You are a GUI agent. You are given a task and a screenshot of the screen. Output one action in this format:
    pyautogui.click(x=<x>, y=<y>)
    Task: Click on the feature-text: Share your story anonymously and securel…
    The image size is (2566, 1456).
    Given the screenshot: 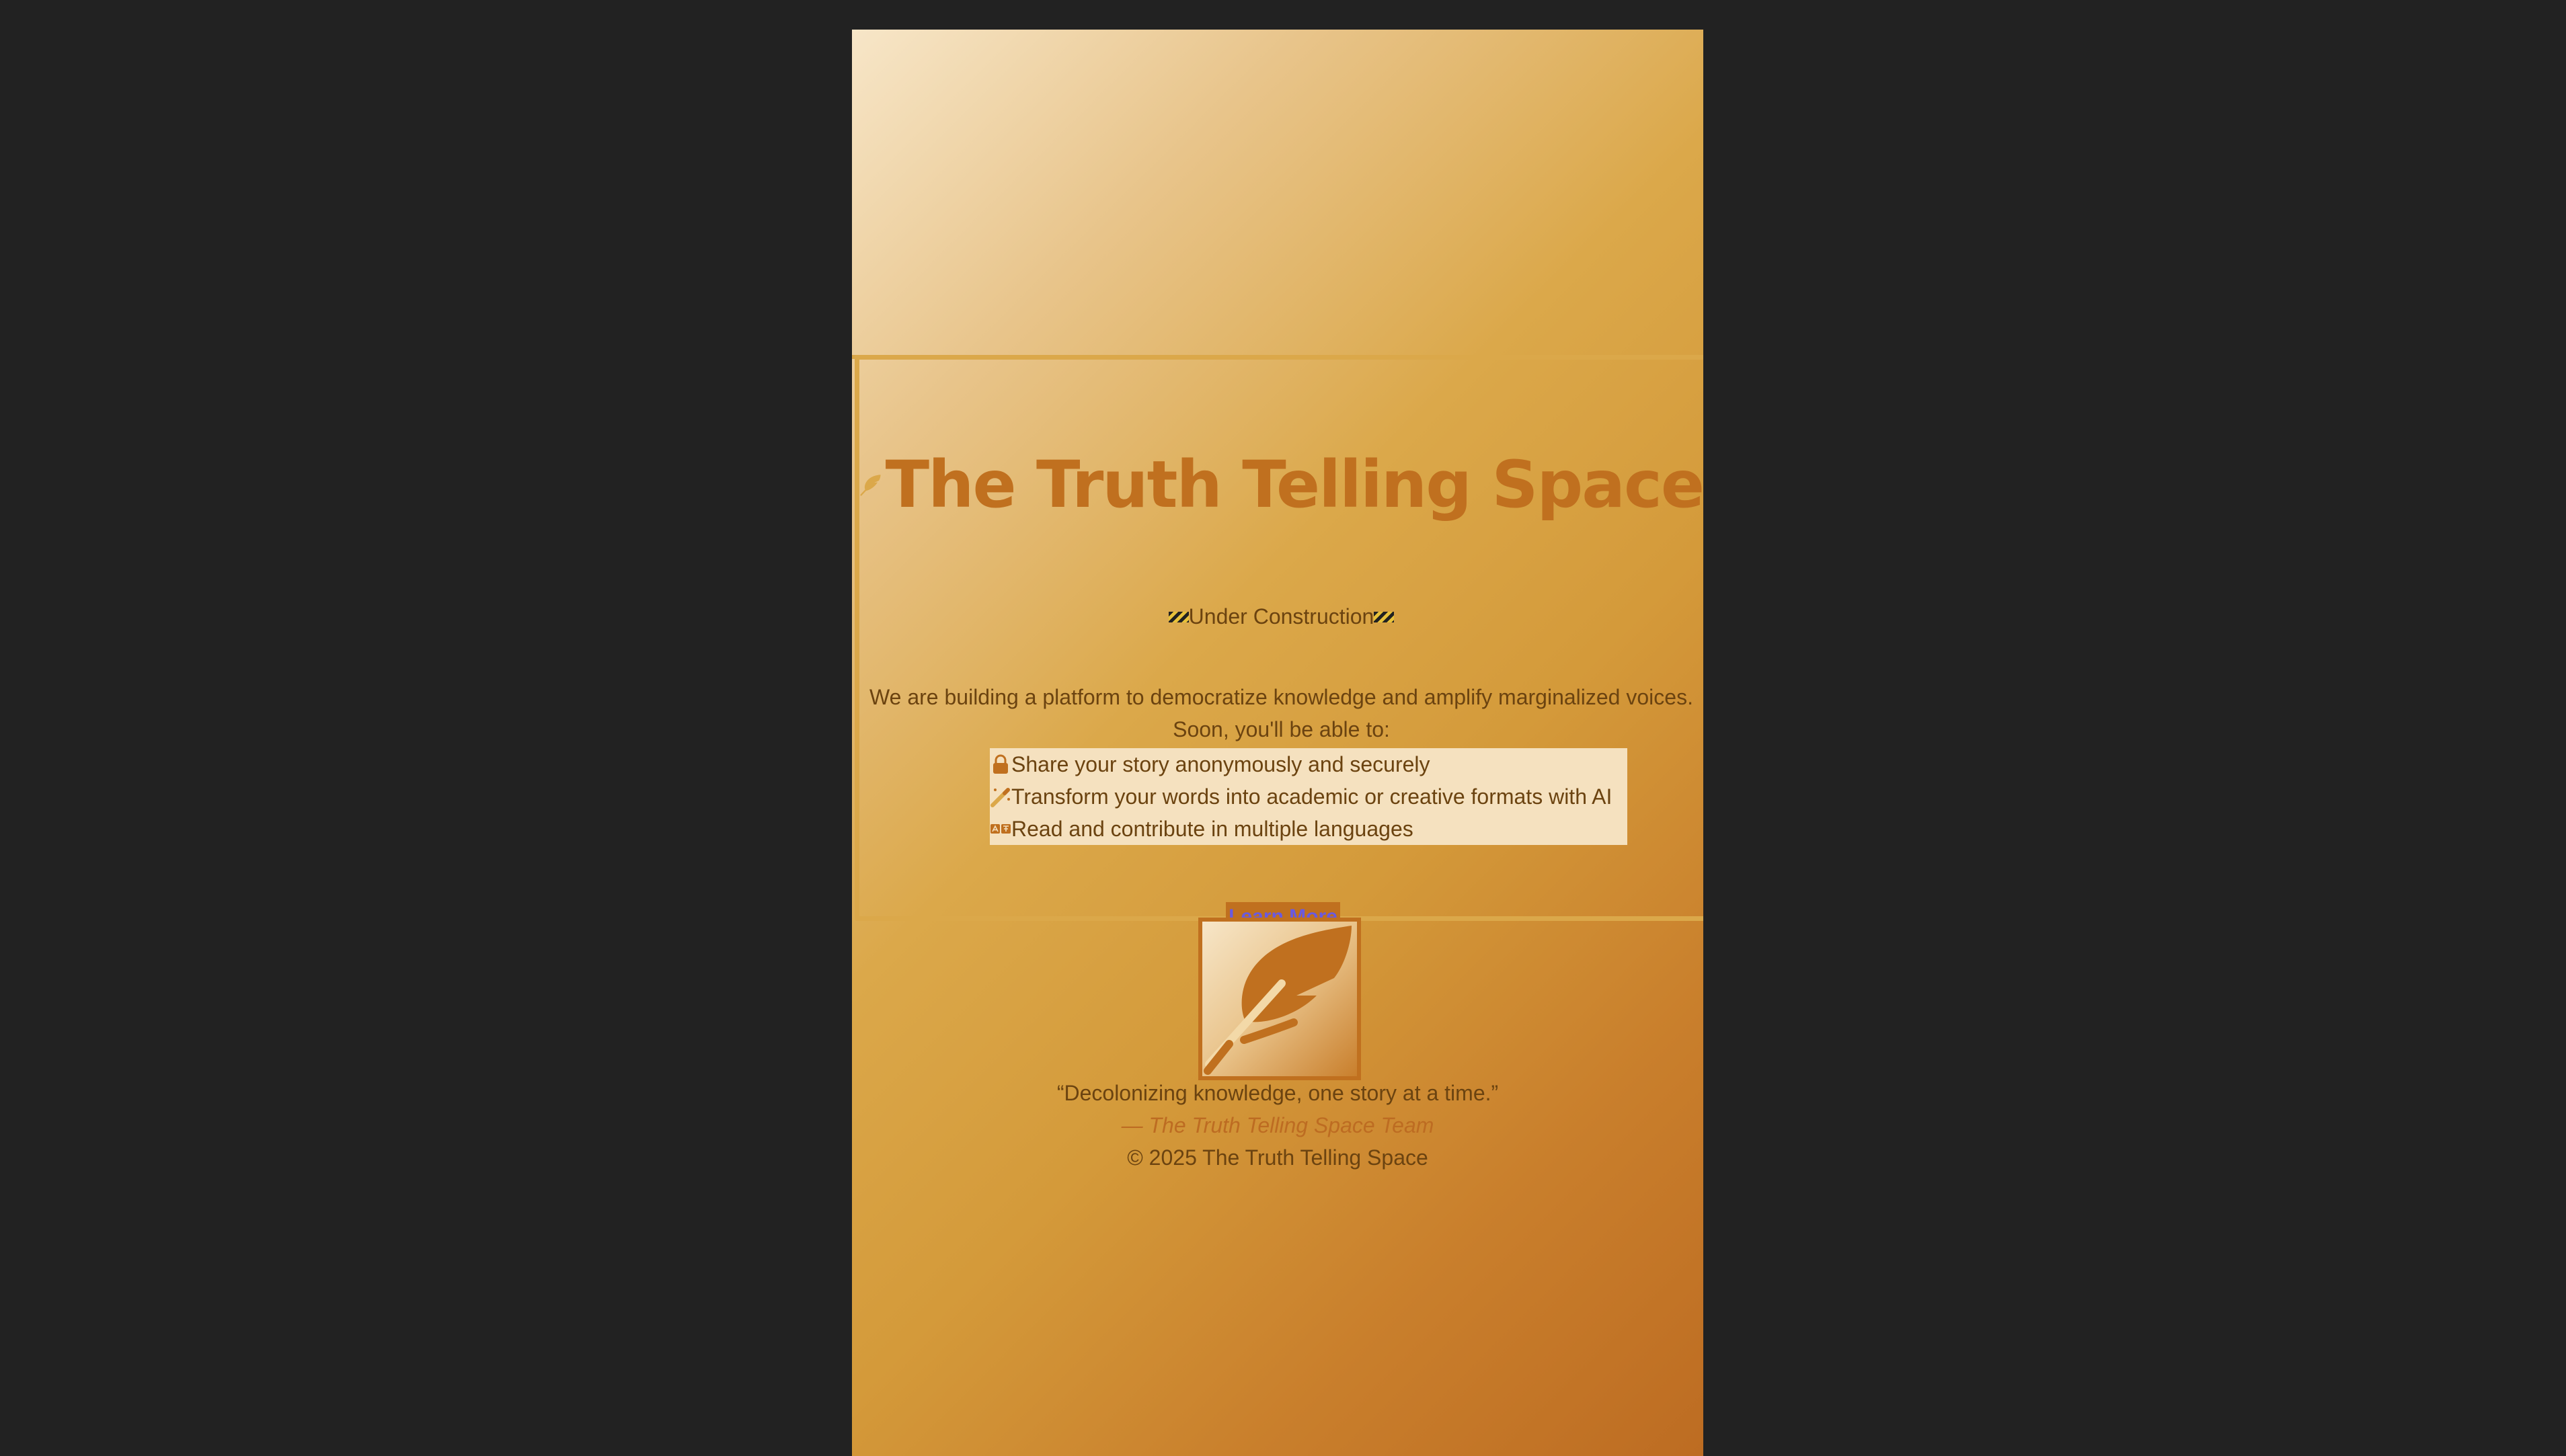 What is the action you would take?
    pyautogui.click(x=1220, y=764)
    